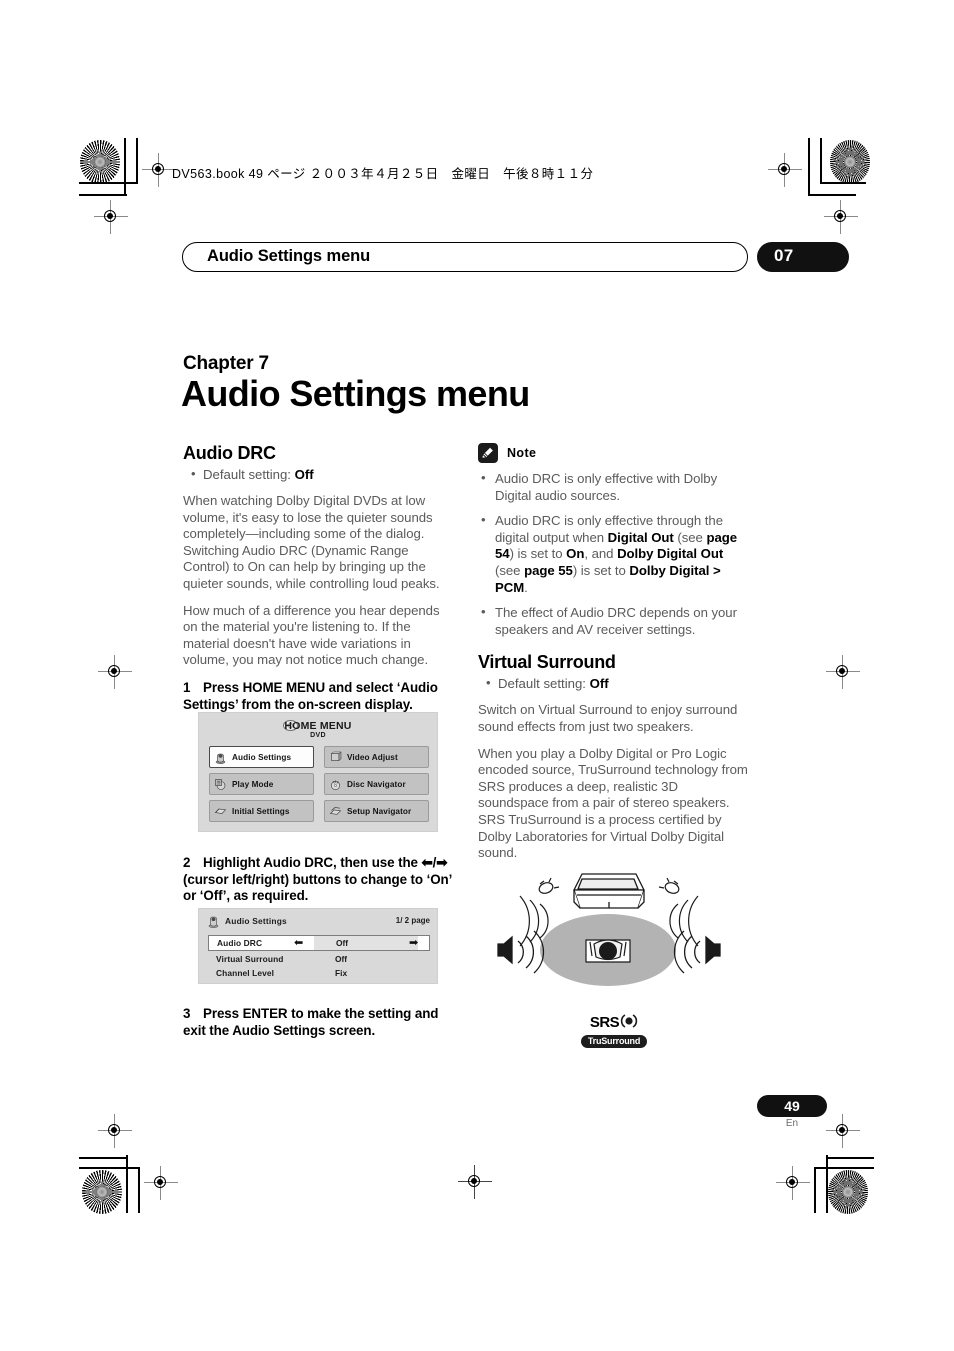  Describe the element at coordinates (115, 672) in the screenshot. I see `registration-mark-left-middle` at that location.